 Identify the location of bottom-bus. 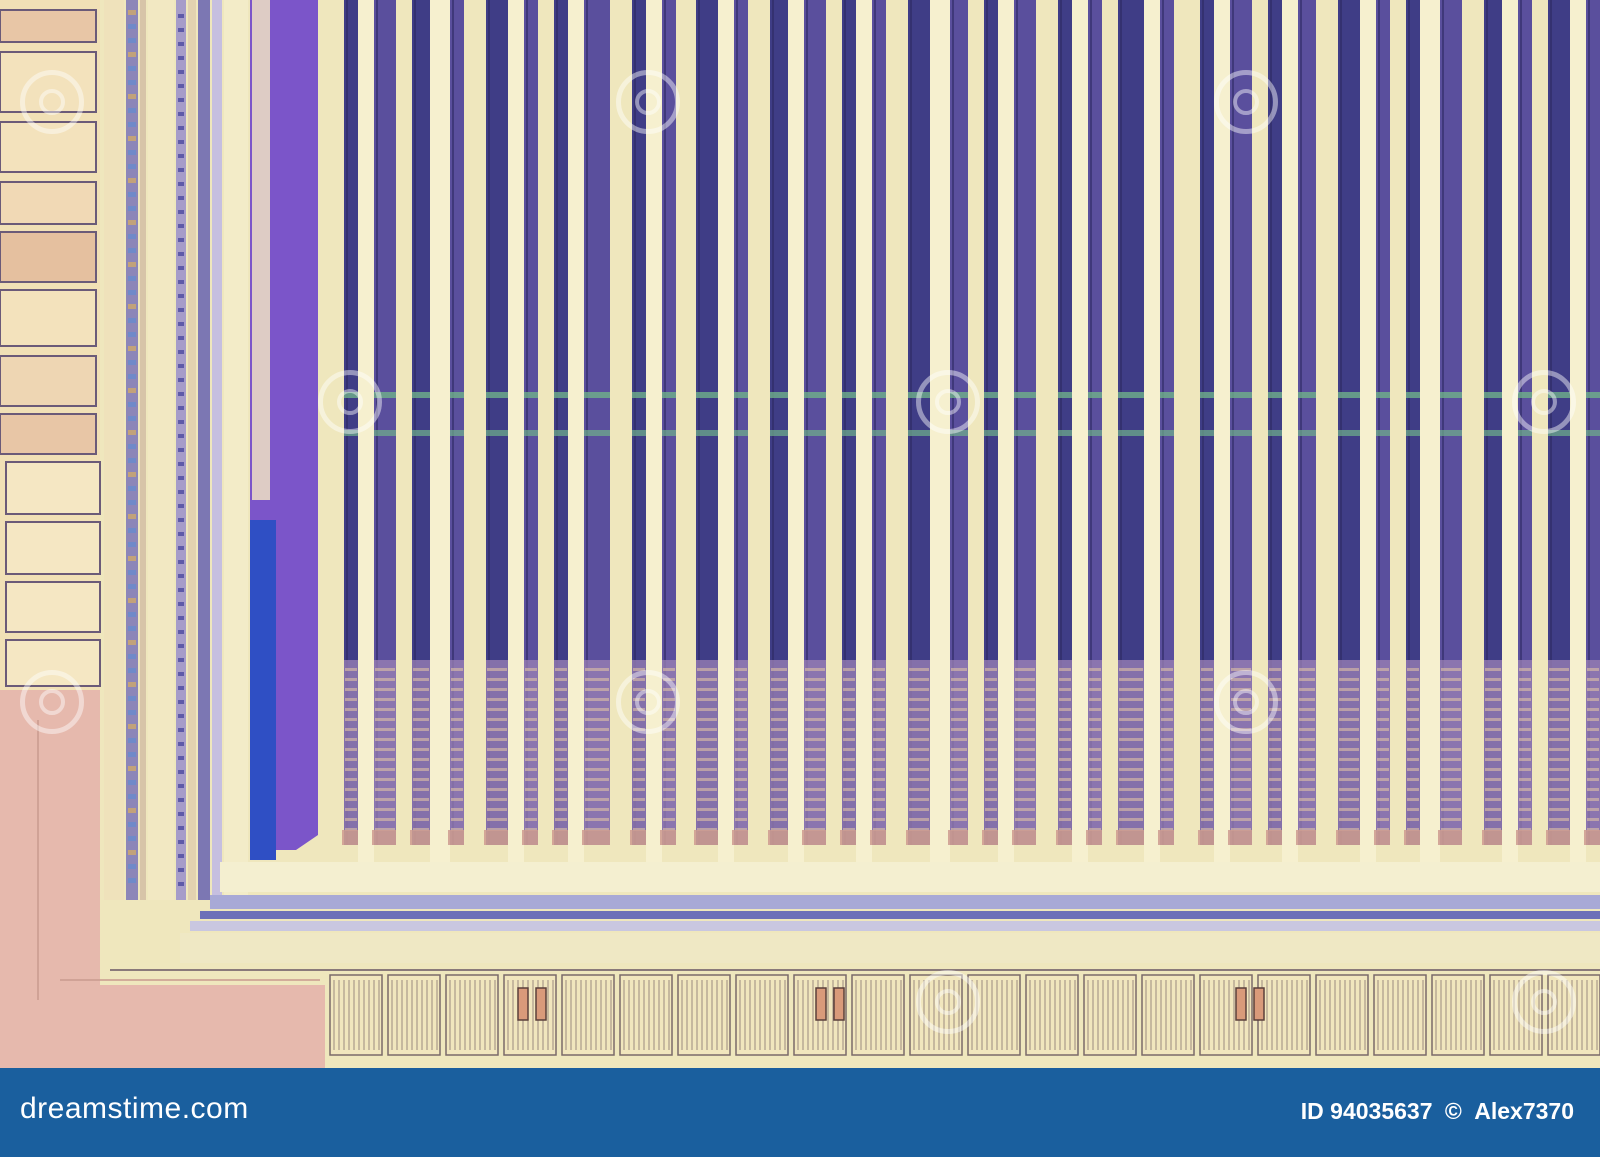
(855, 916).